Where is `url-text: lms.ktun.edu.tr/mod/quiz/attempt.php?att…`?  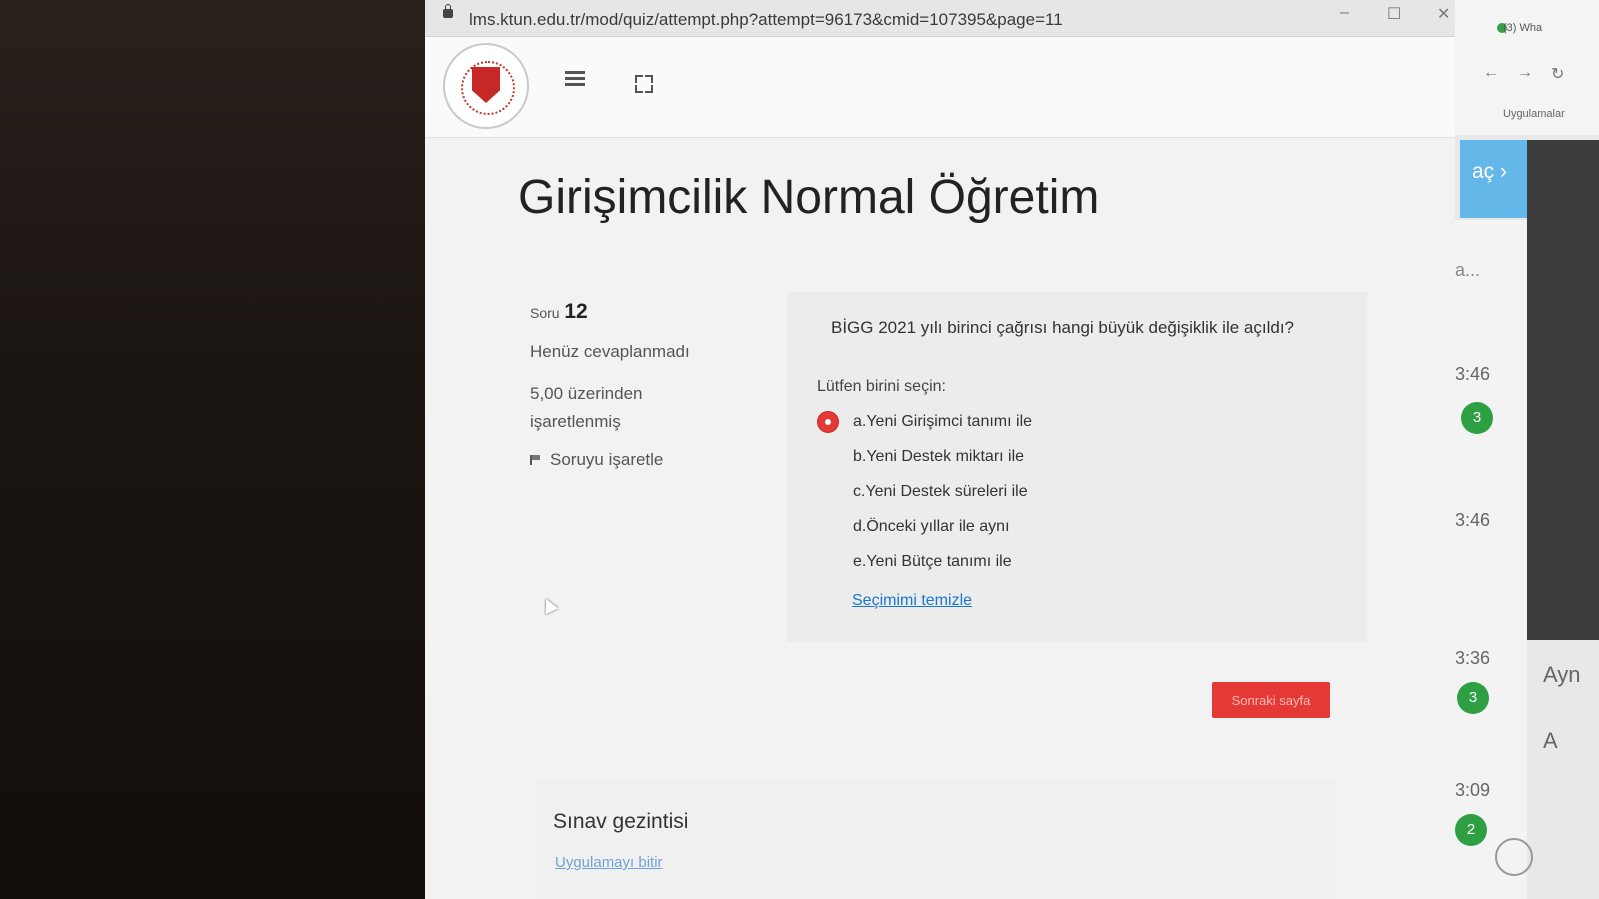 url-text: lms.ktun.edu.tr/mod/quiz/attempt.php?att… is located at coordinates (766, 20).